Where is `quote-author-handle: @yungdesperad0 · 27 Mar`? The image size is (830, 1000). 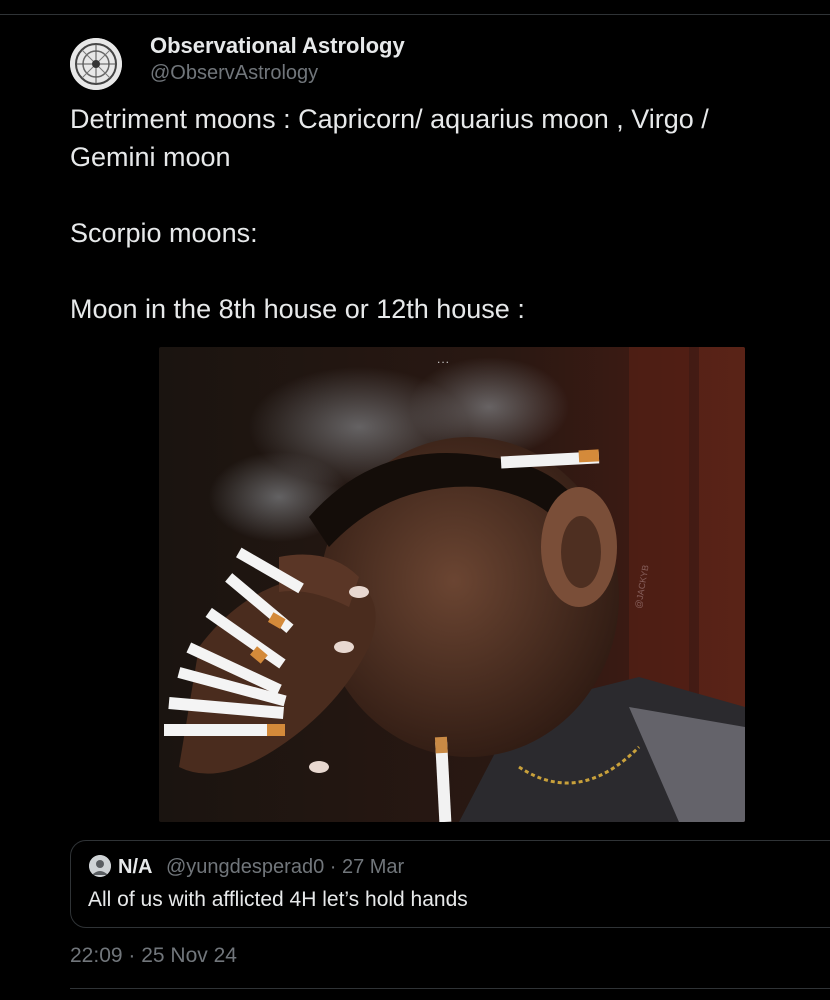
quote-author-handle: @yungdesperad0 · 27 Mar is located at coordinates (285, 867).